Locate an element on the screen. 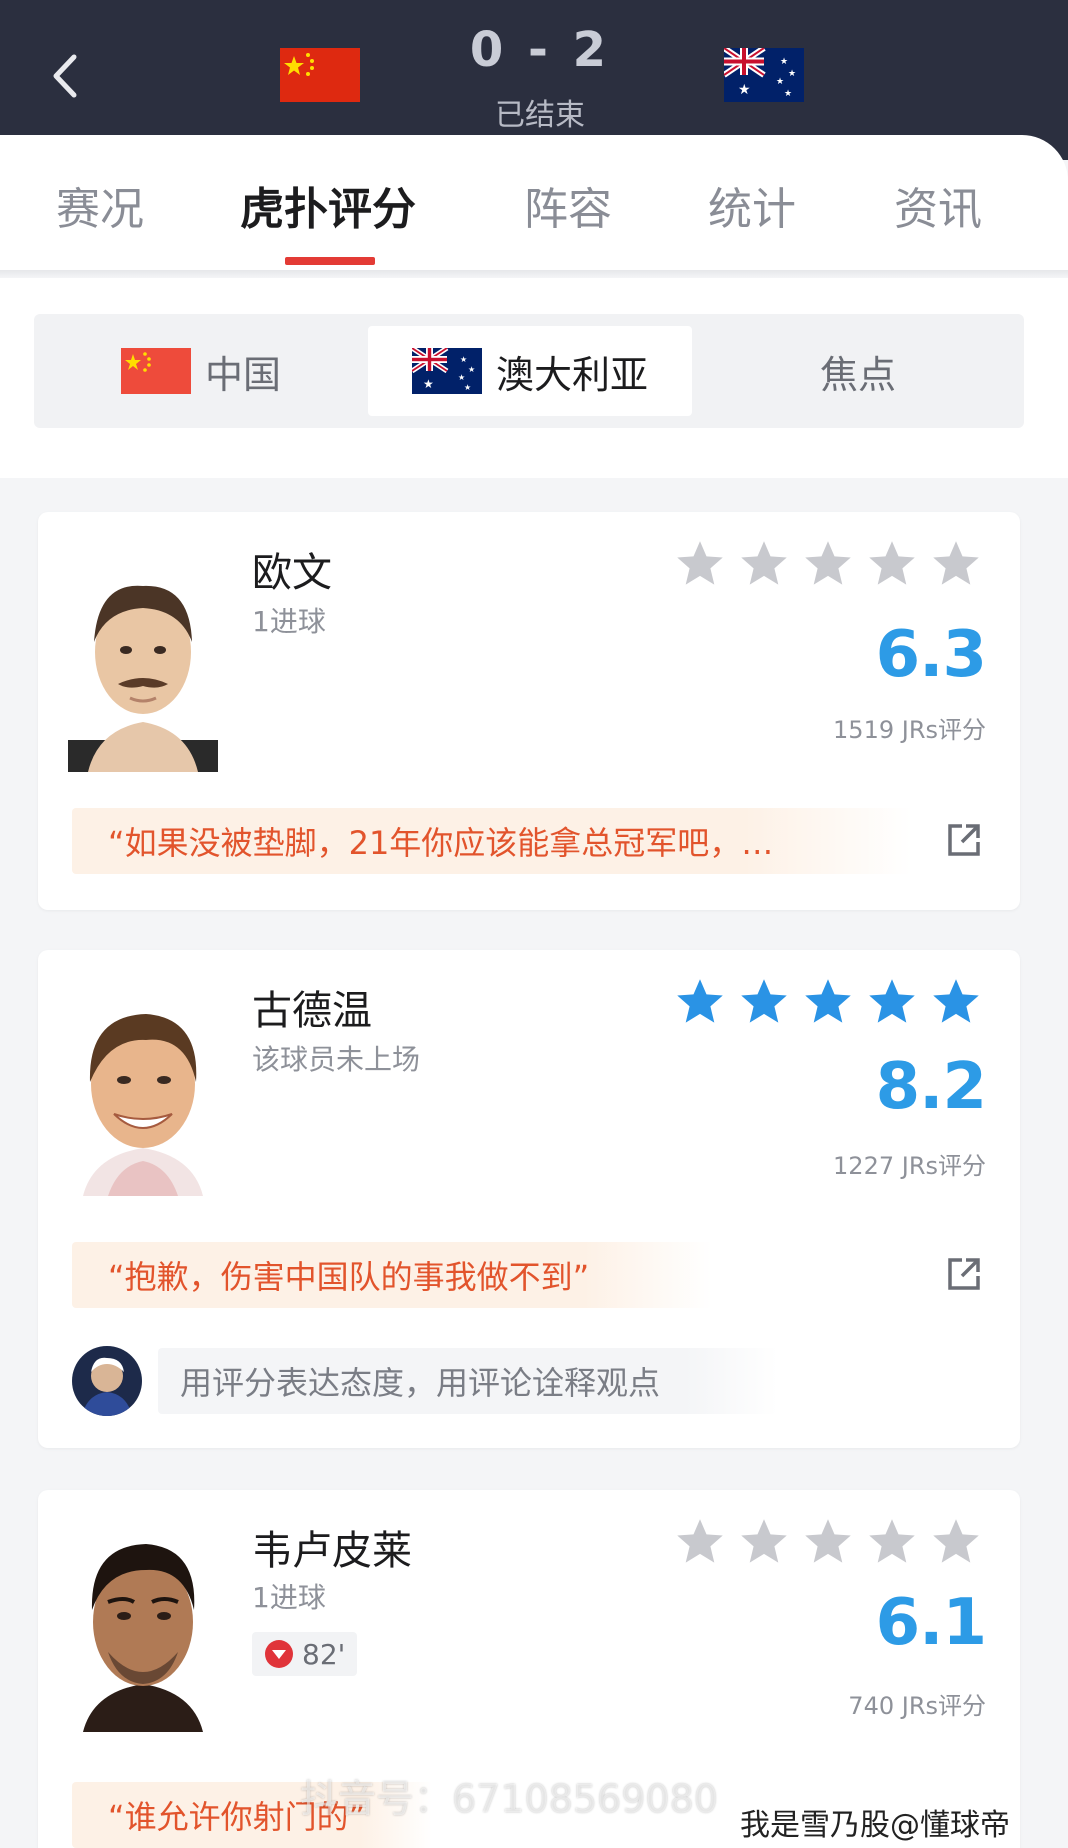 This screenshot has width=1068, height=1848. match-status: 已结束 is located at coordinates (540, 115).